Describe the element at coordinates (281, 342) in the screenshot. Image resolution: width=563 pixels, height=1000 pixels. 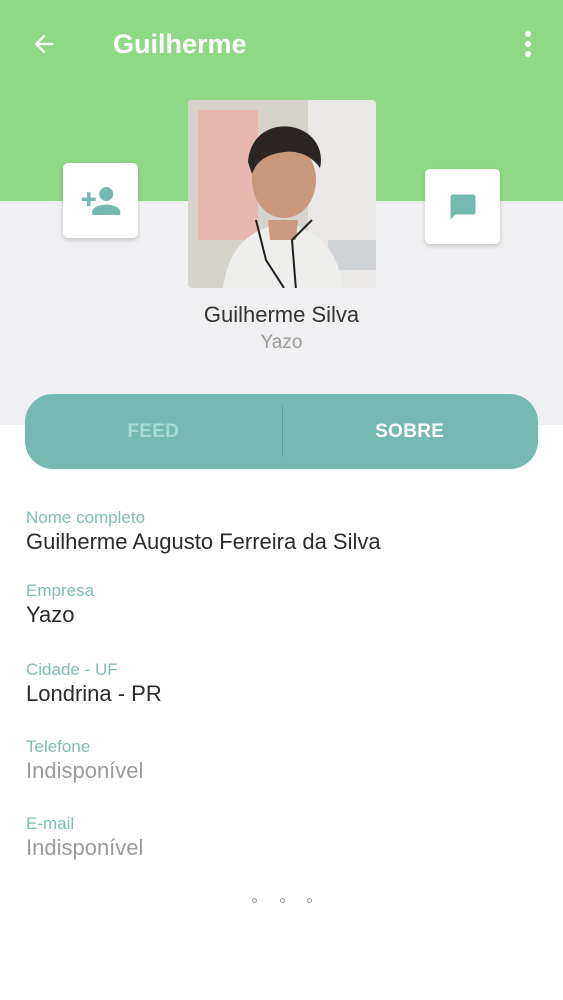
I see `profile-company: Yazo` at that location.